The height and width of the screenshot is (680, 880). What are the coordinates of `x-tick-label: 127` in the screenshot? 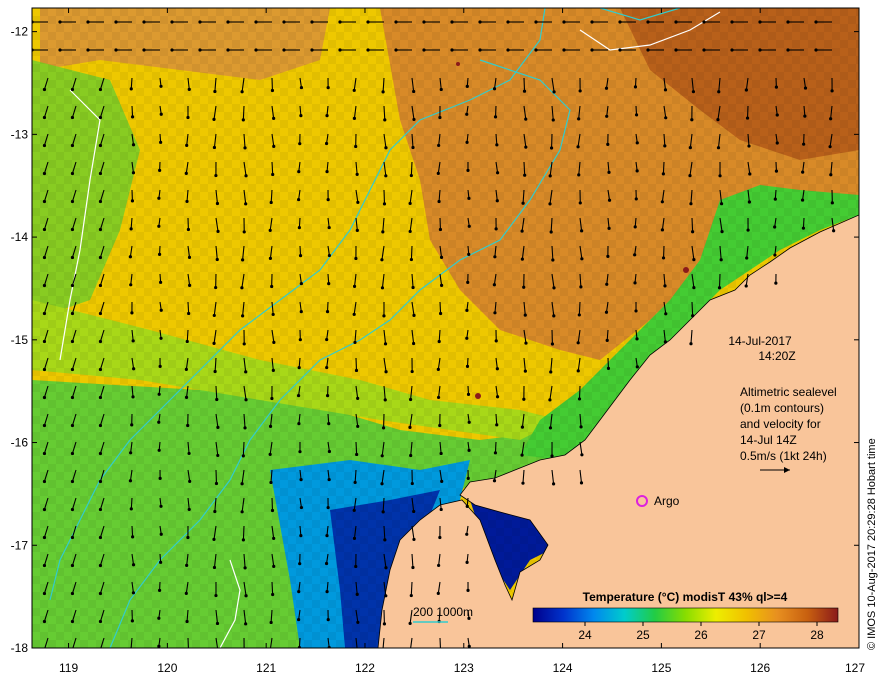 It's located at (855, 668).